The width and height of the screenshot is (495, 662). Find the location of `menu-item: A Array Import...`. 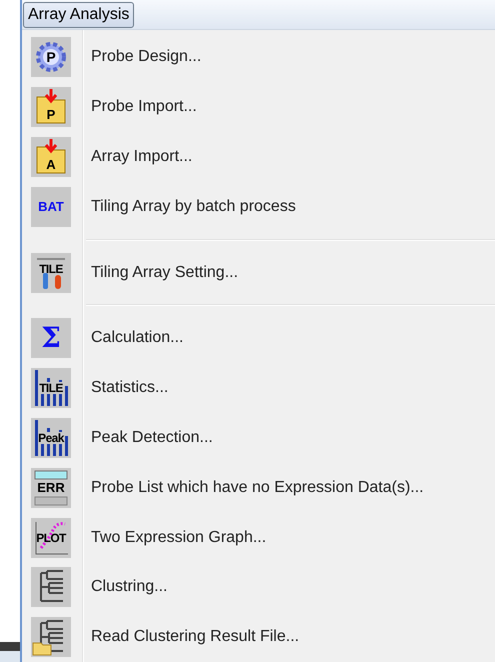

menu-item: A Array Import... is located at coordinates (258, 157).